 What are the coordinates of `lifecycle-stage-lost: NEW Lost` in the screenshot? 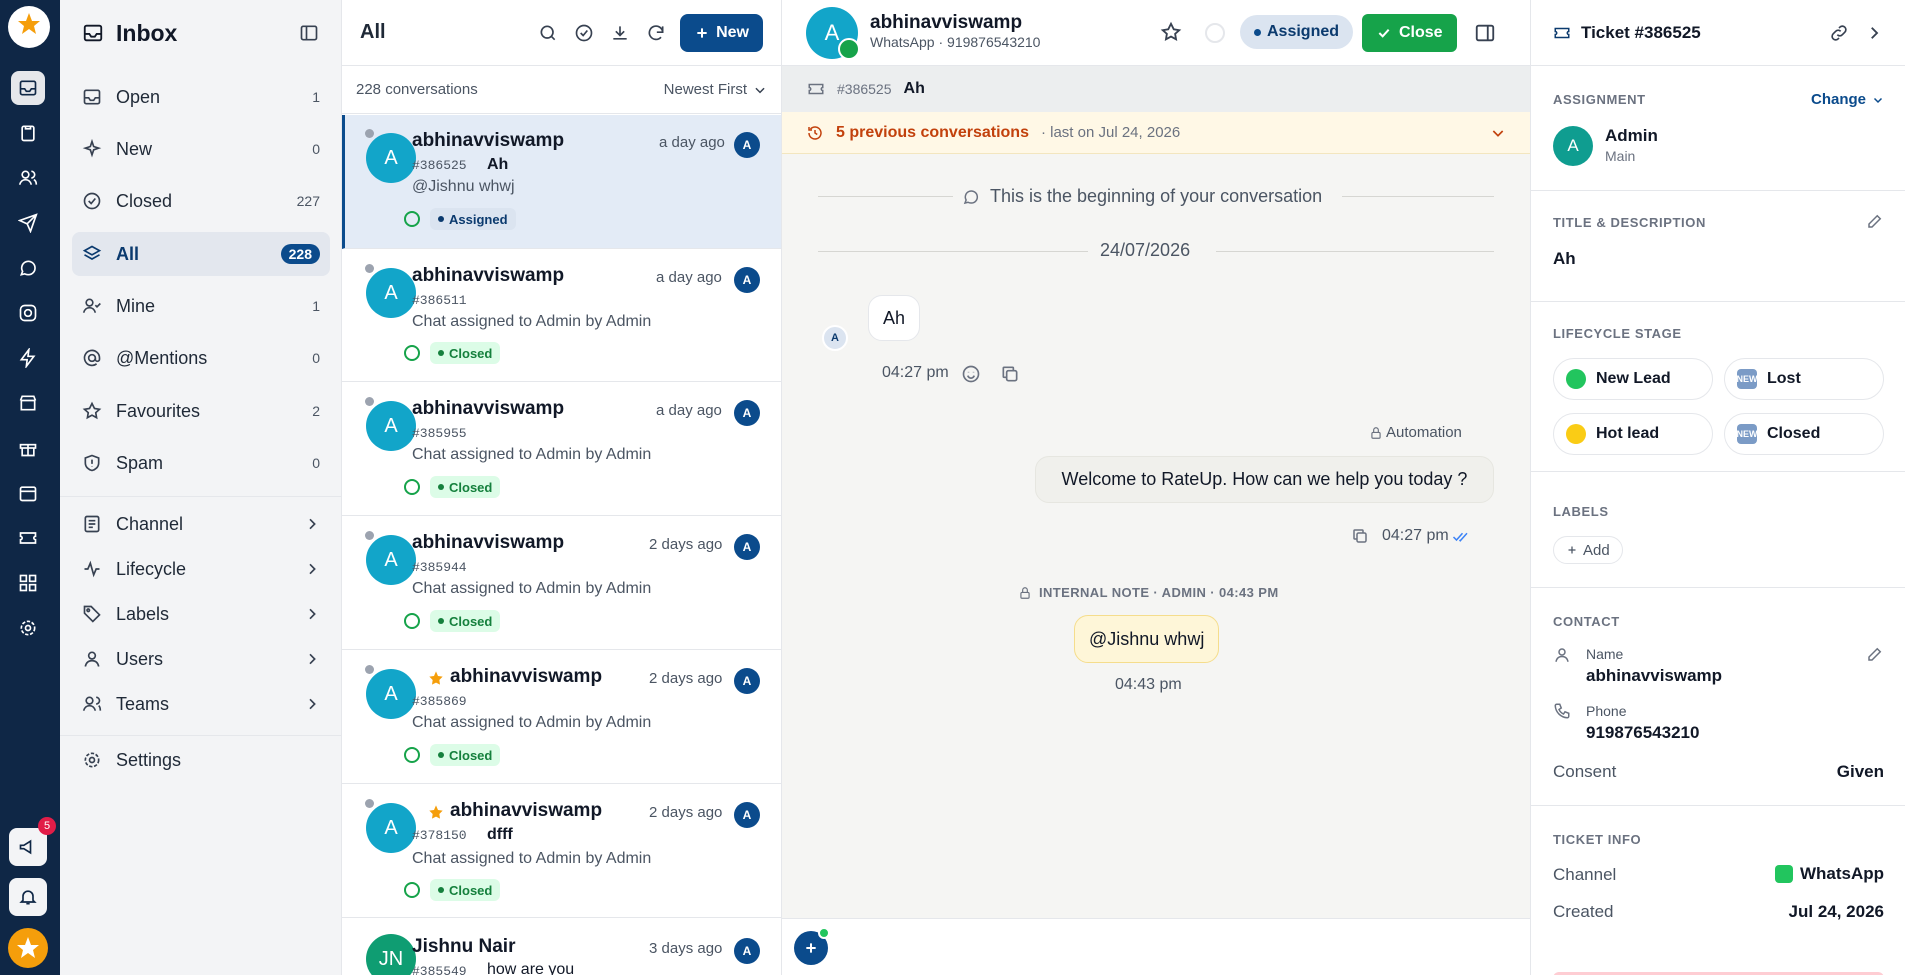 It's located at (1804, 379).